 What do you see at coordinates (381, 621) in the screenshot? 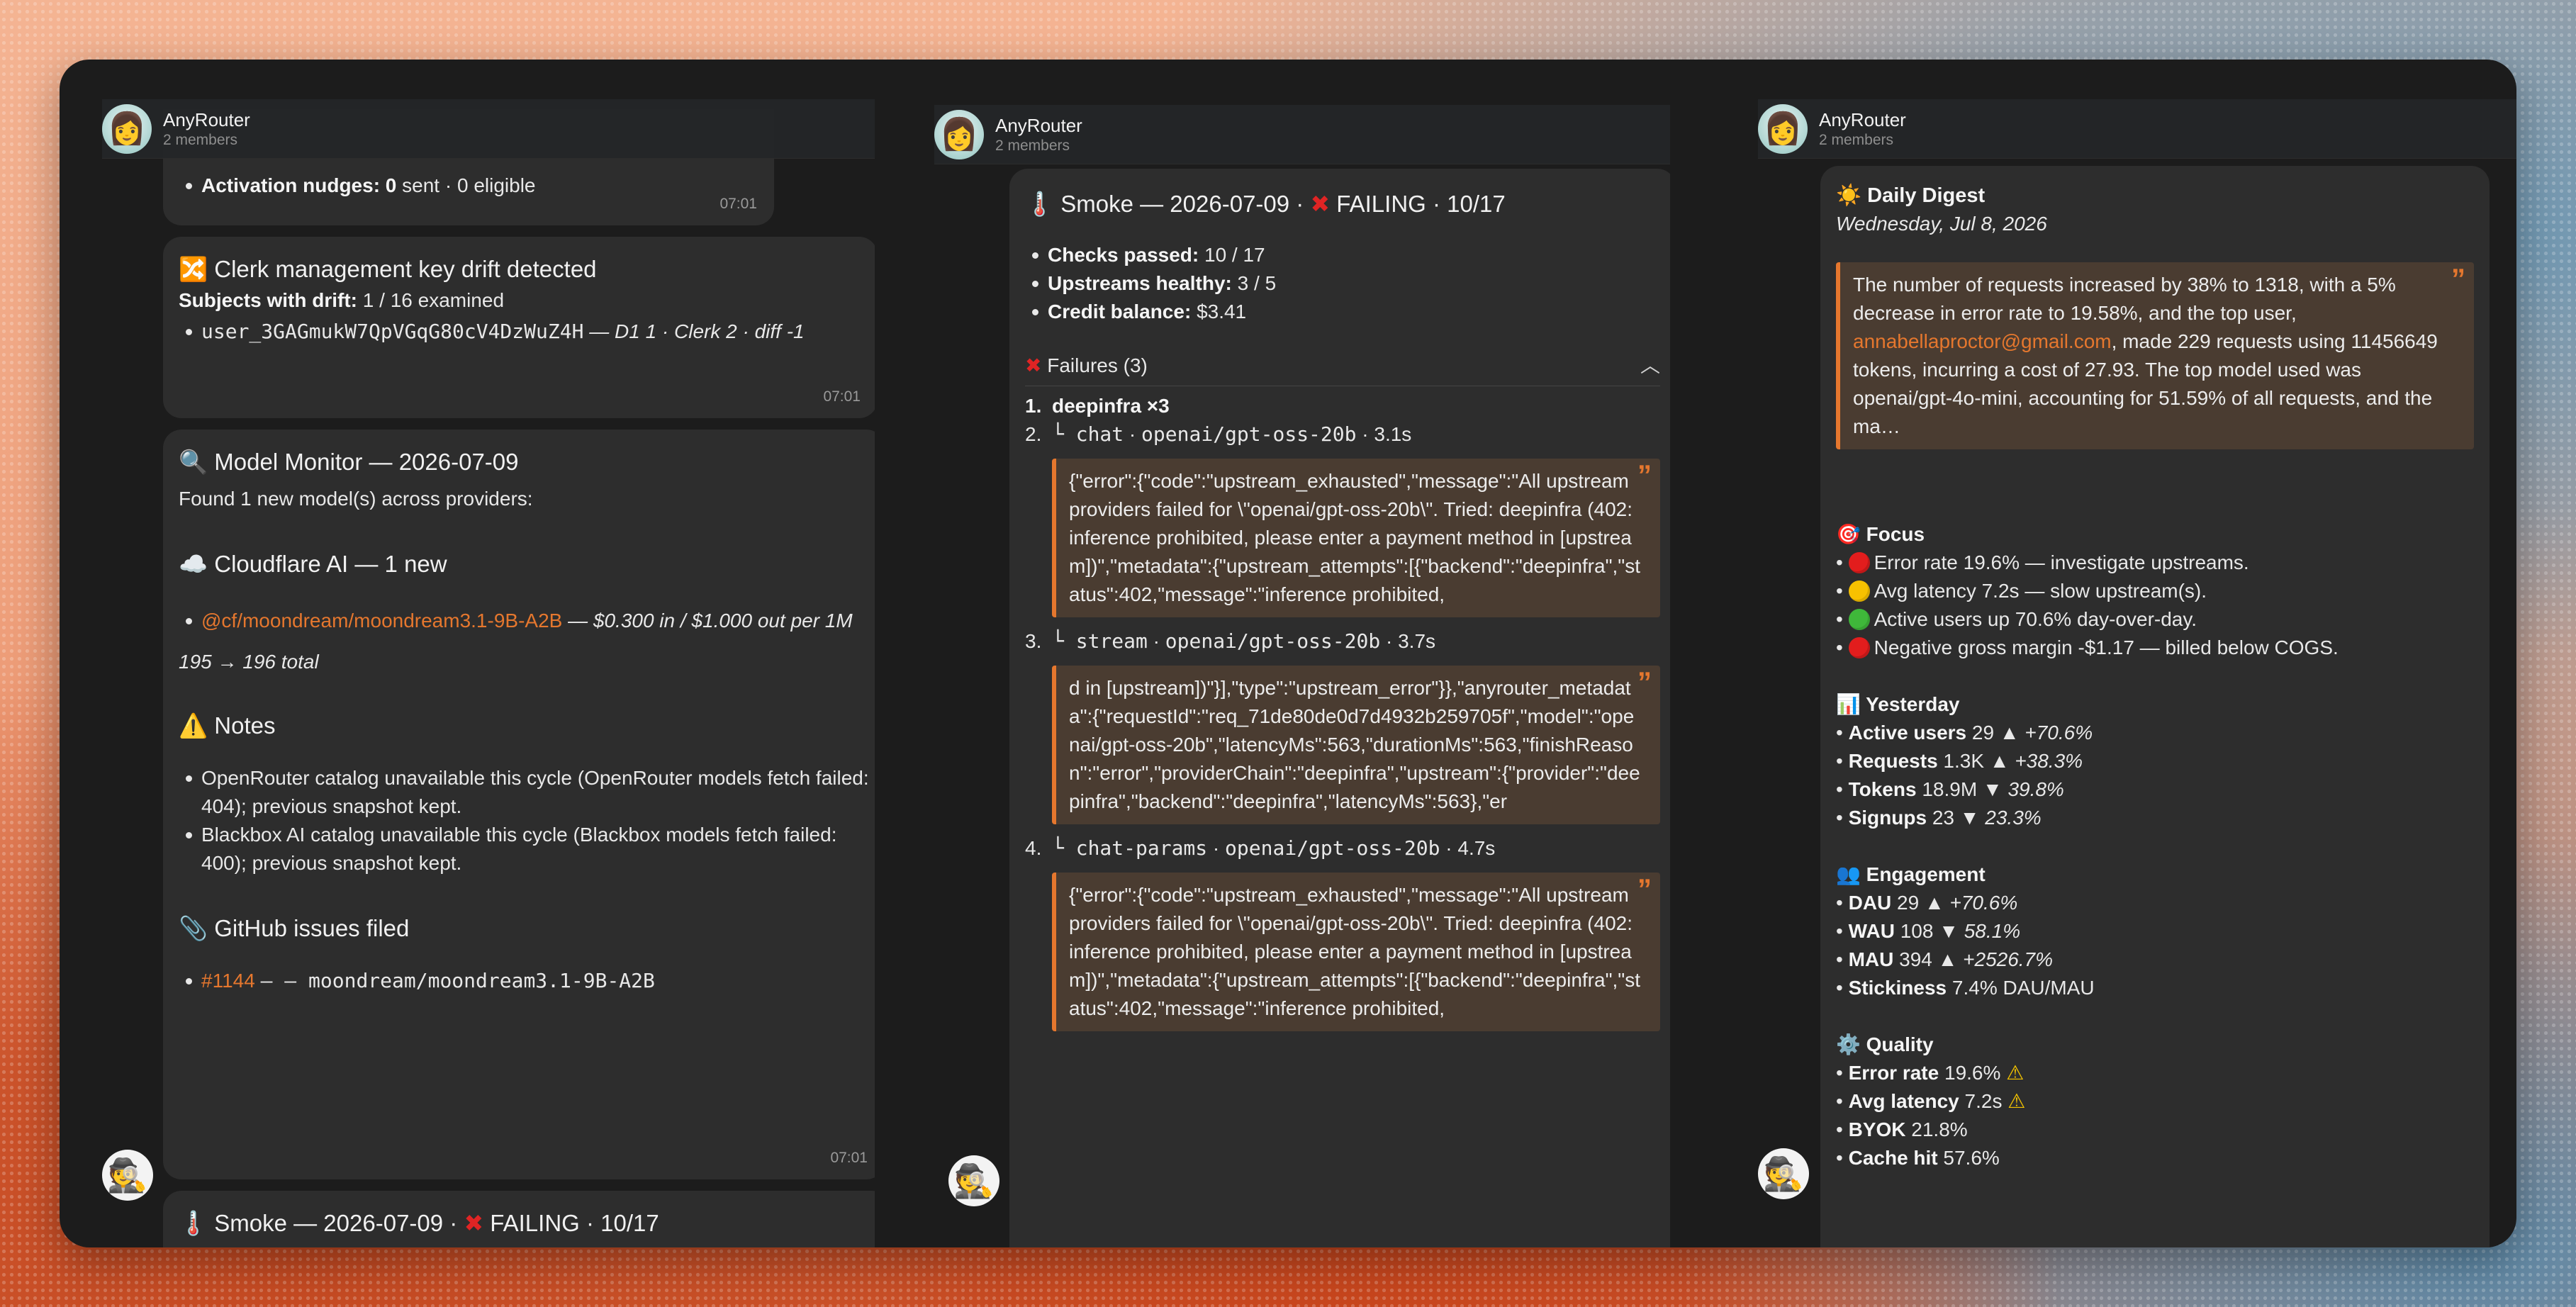
I see `model-link: @cf/moondream/moondream3.1-9B-A2B` at bounding box center [381, 621].